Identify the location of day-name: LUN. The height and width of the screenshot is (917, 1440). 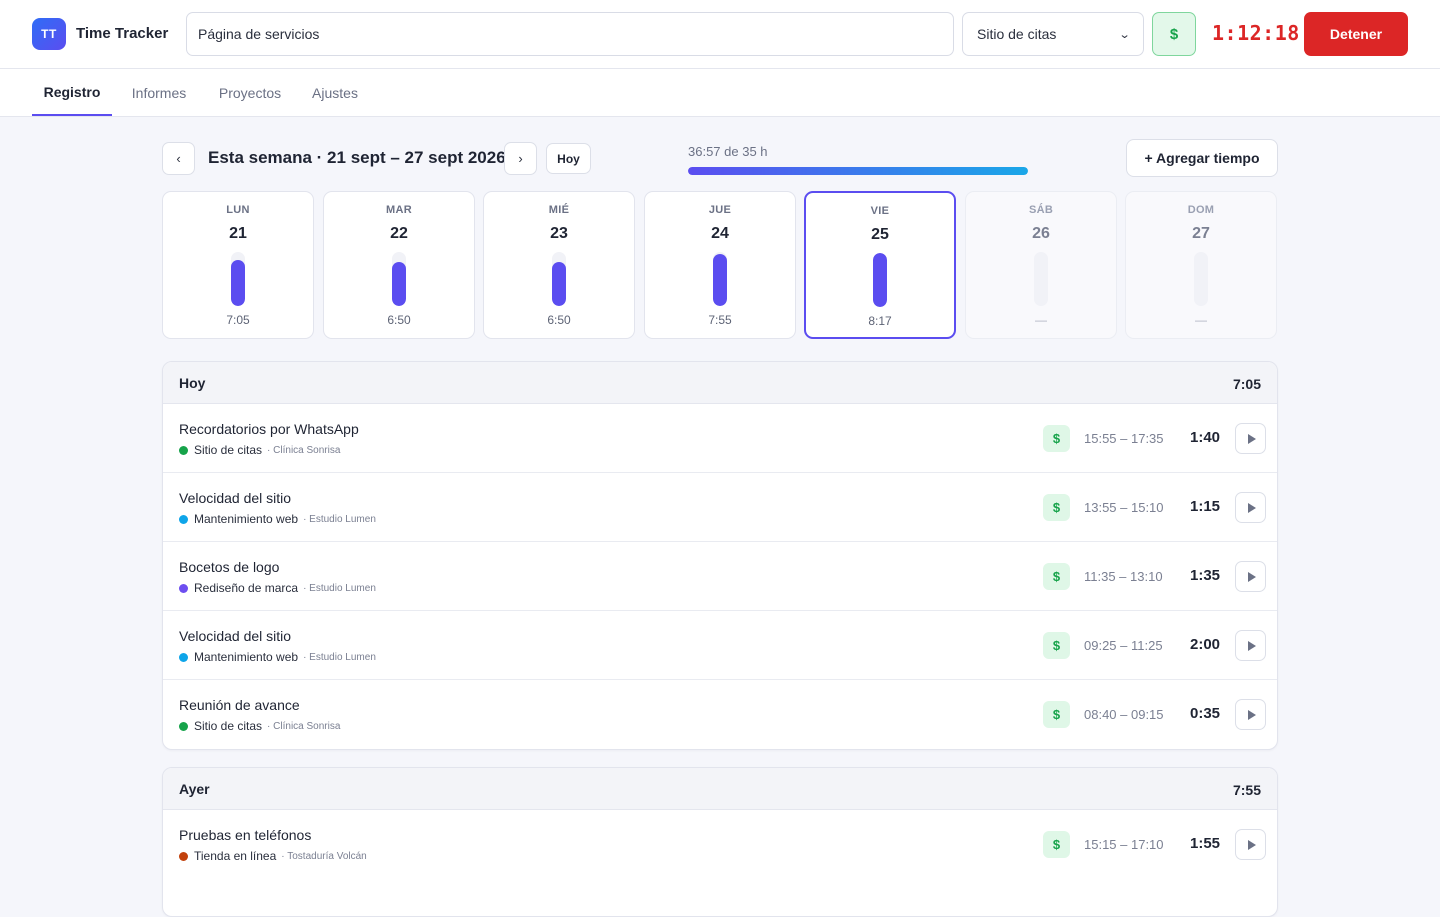
(238, 210).